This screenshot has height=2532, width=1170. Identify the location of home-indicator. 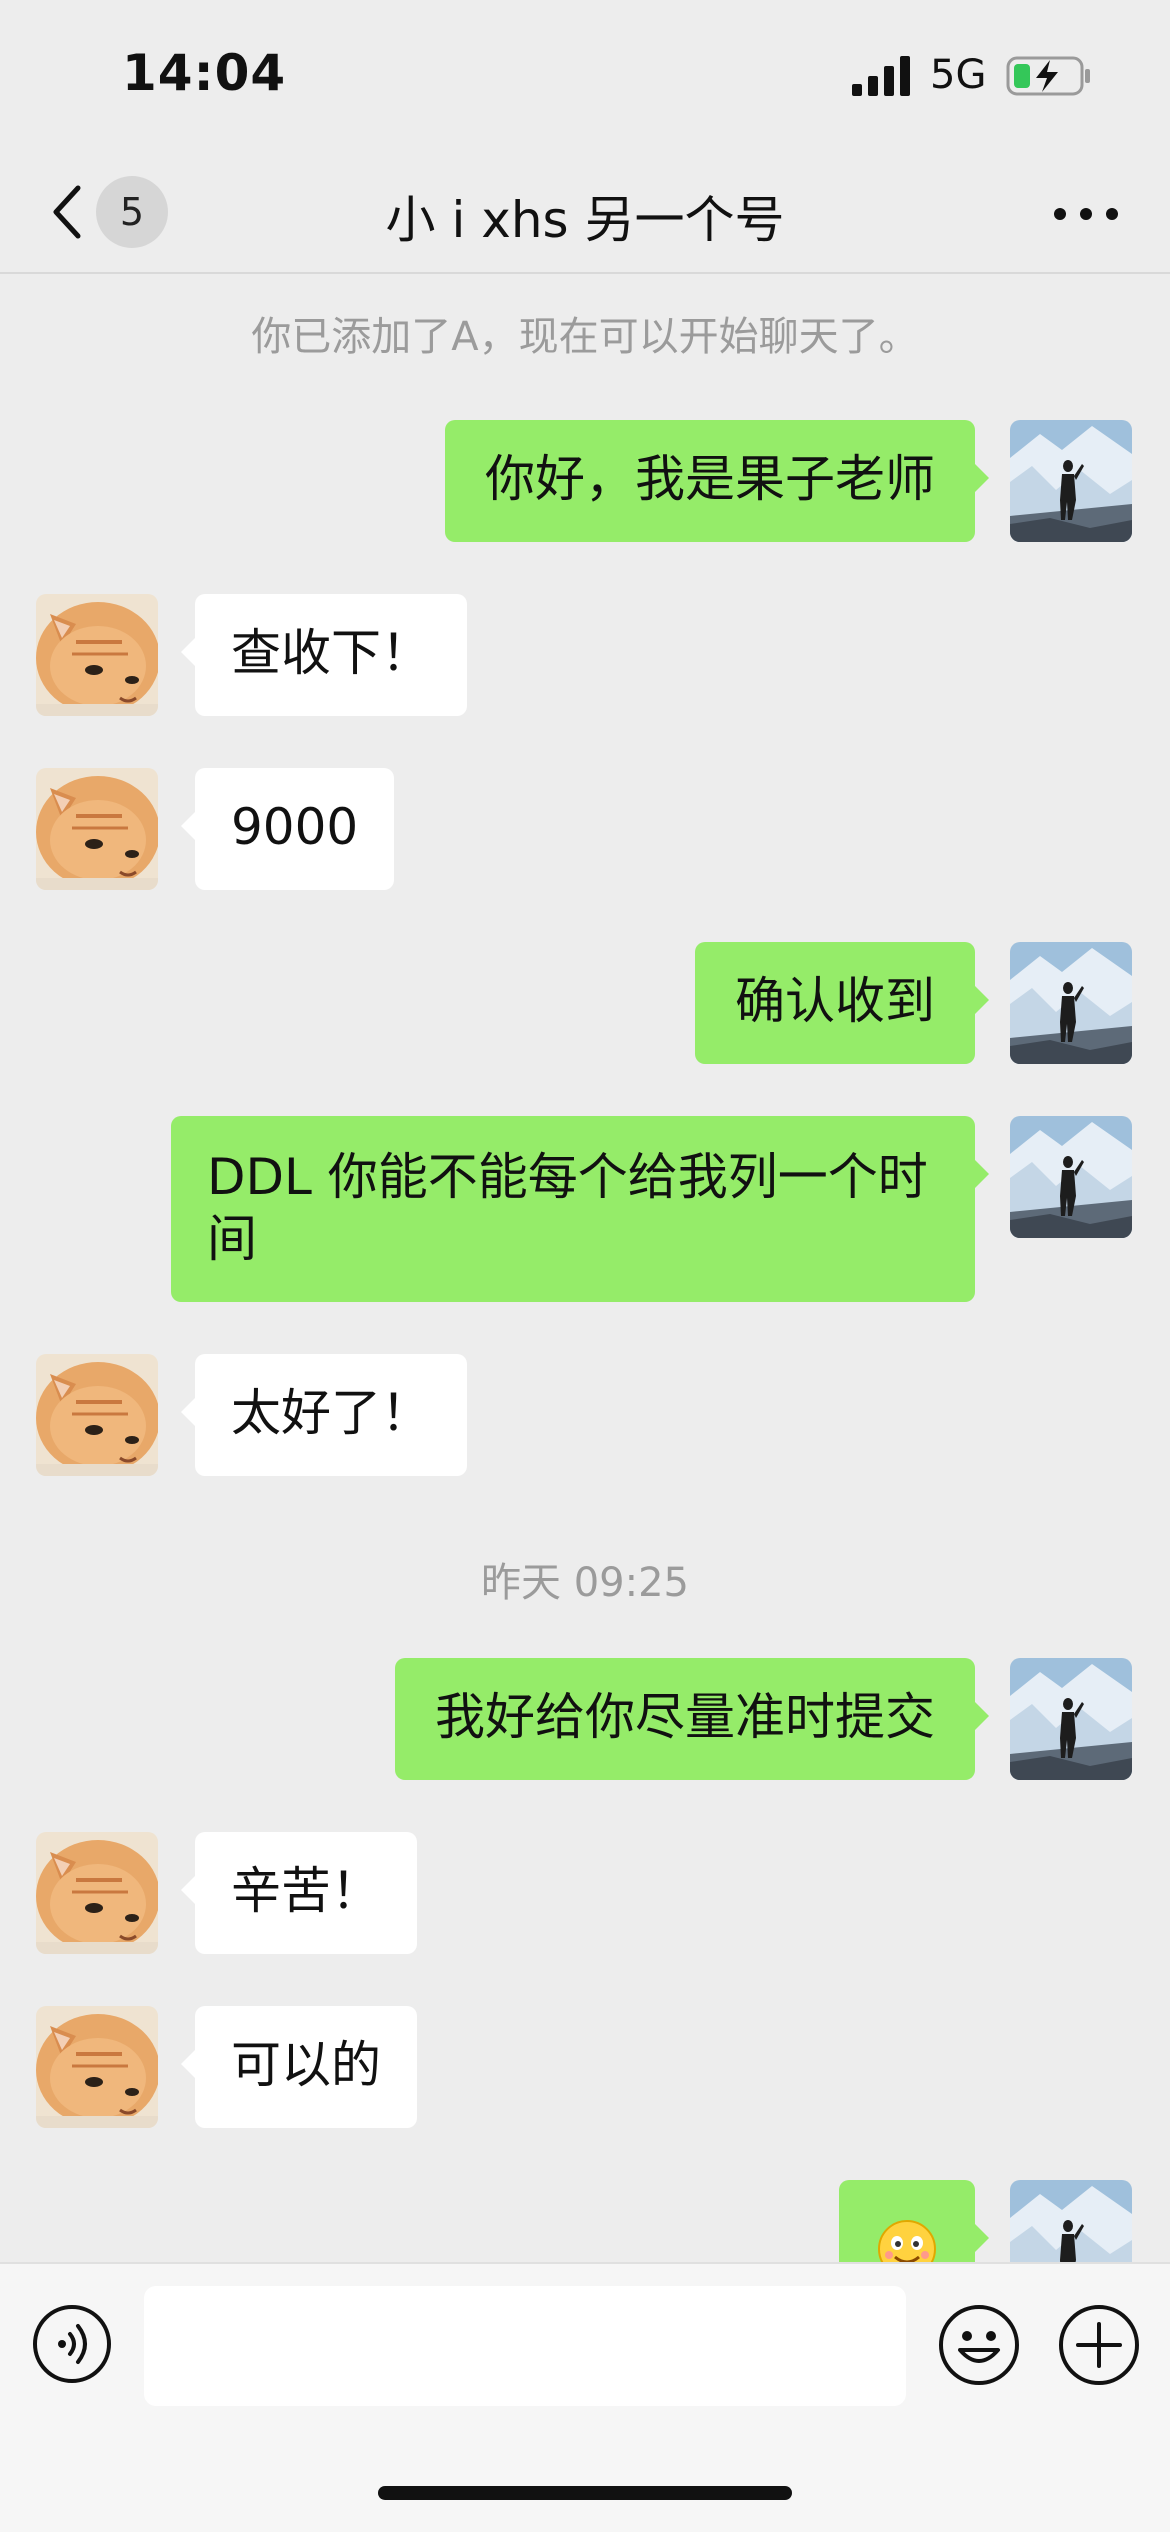
(585, 2493).